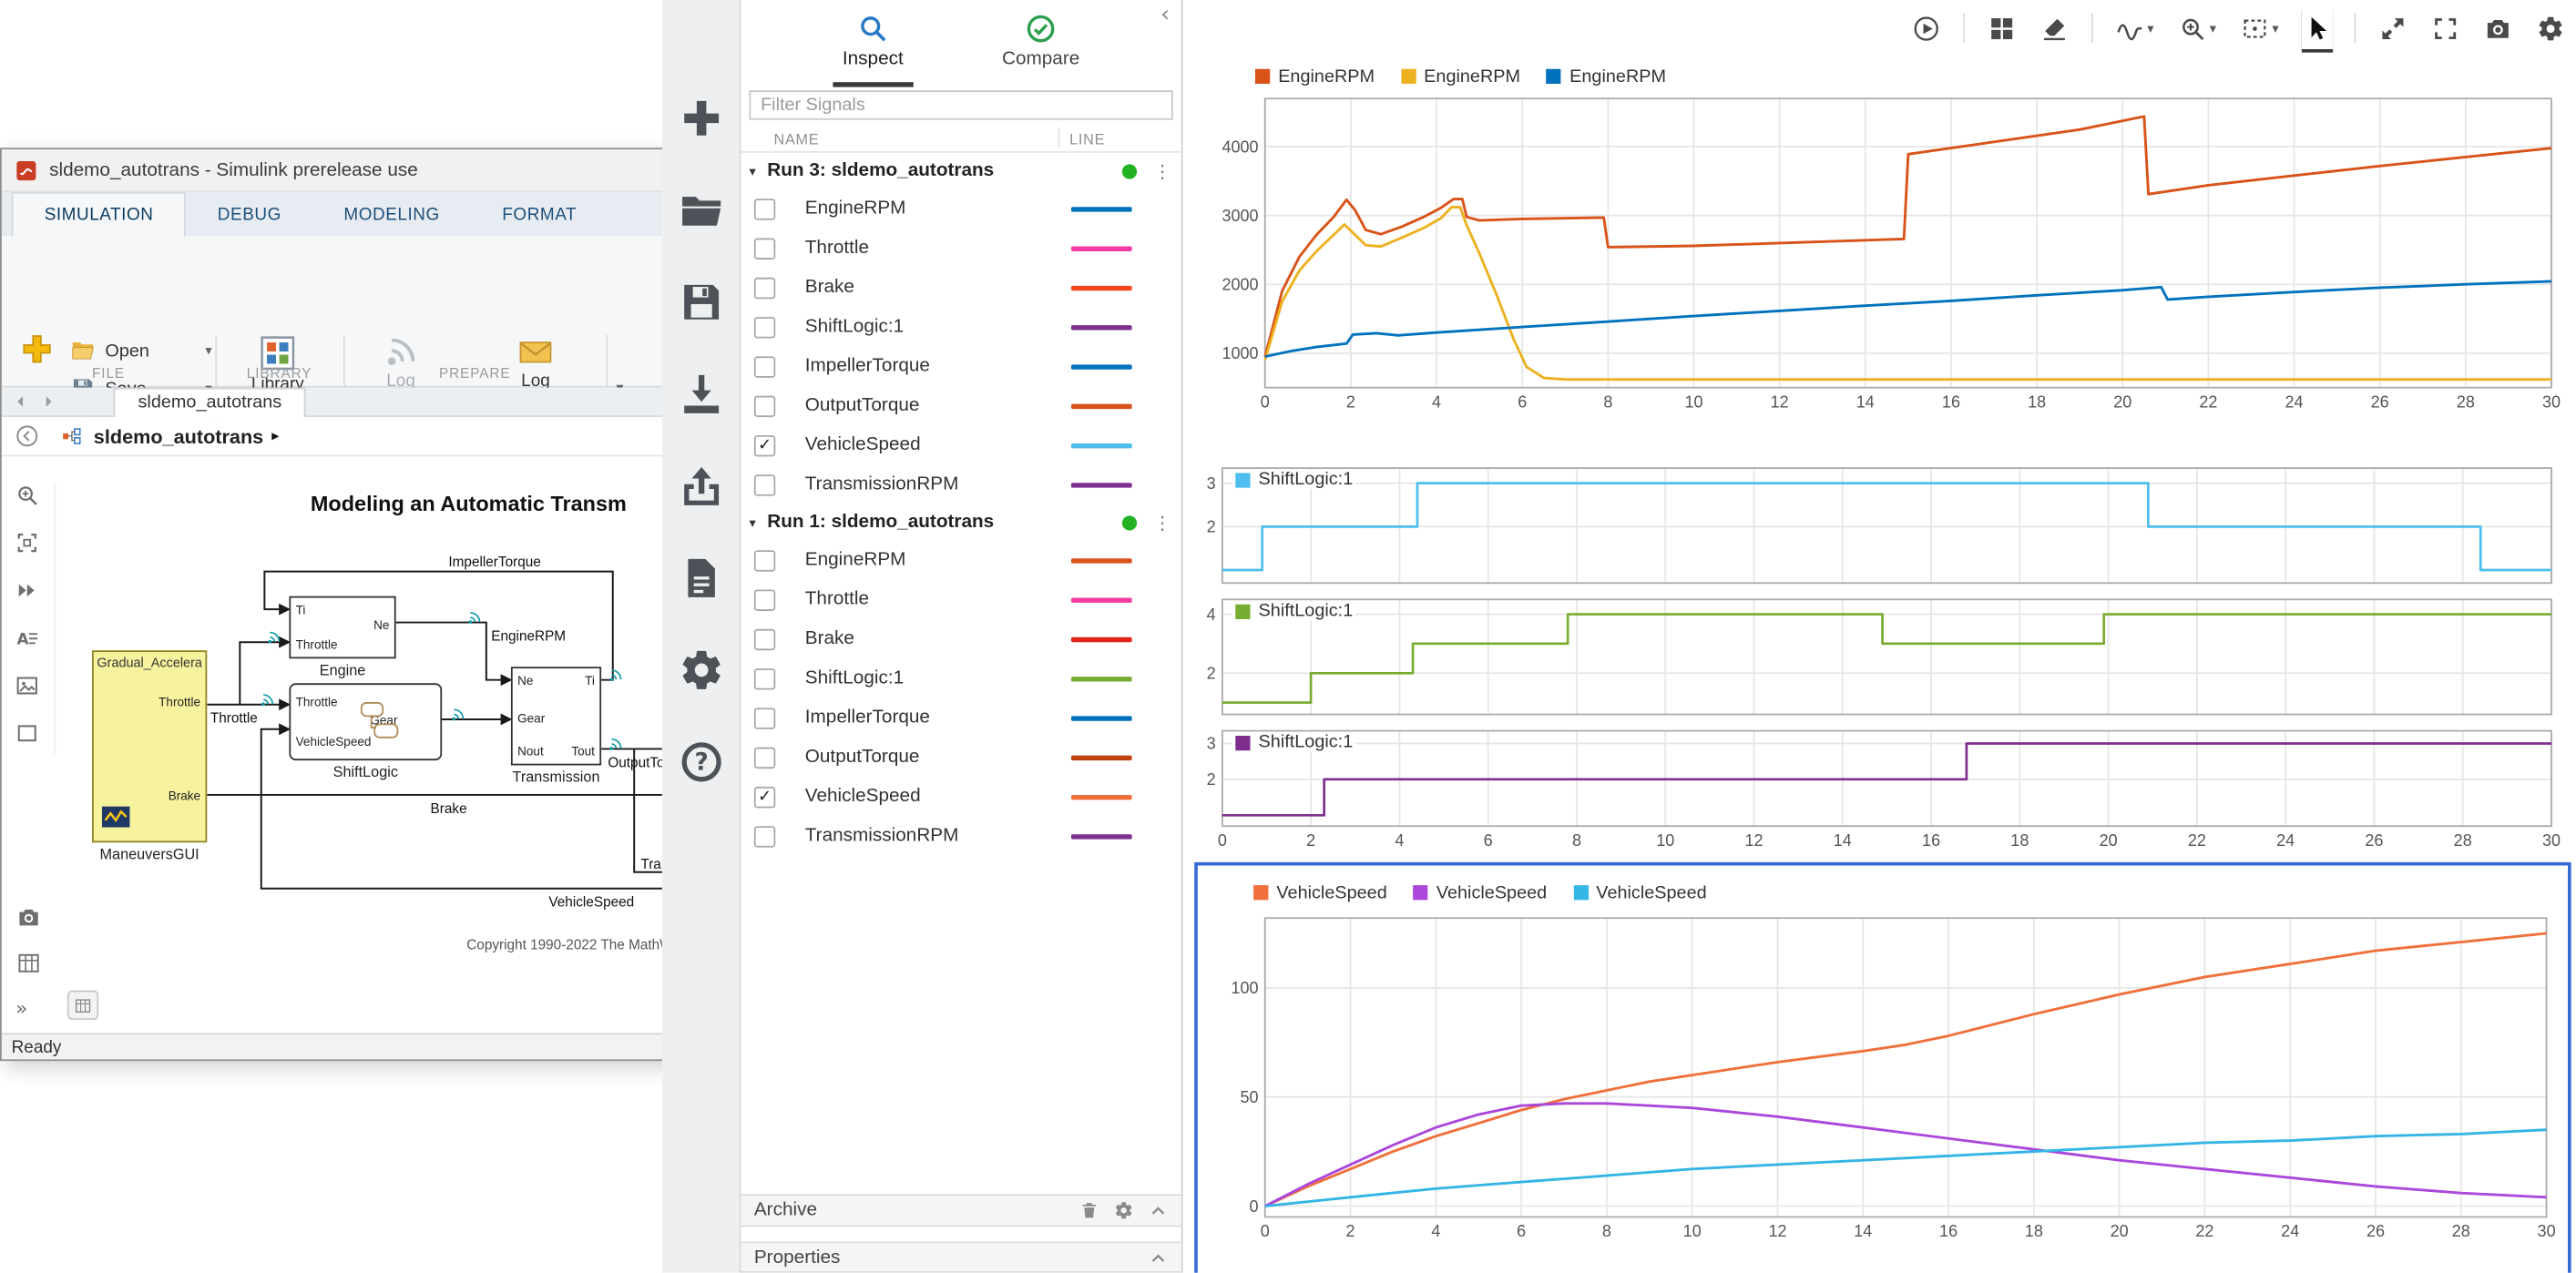 This screenshot has height=1273, width=2576. What do you see at coordinates (2317, 28) in the screenshot?
I see `plot-tool-cursor` at bounding box center [2317, 28].